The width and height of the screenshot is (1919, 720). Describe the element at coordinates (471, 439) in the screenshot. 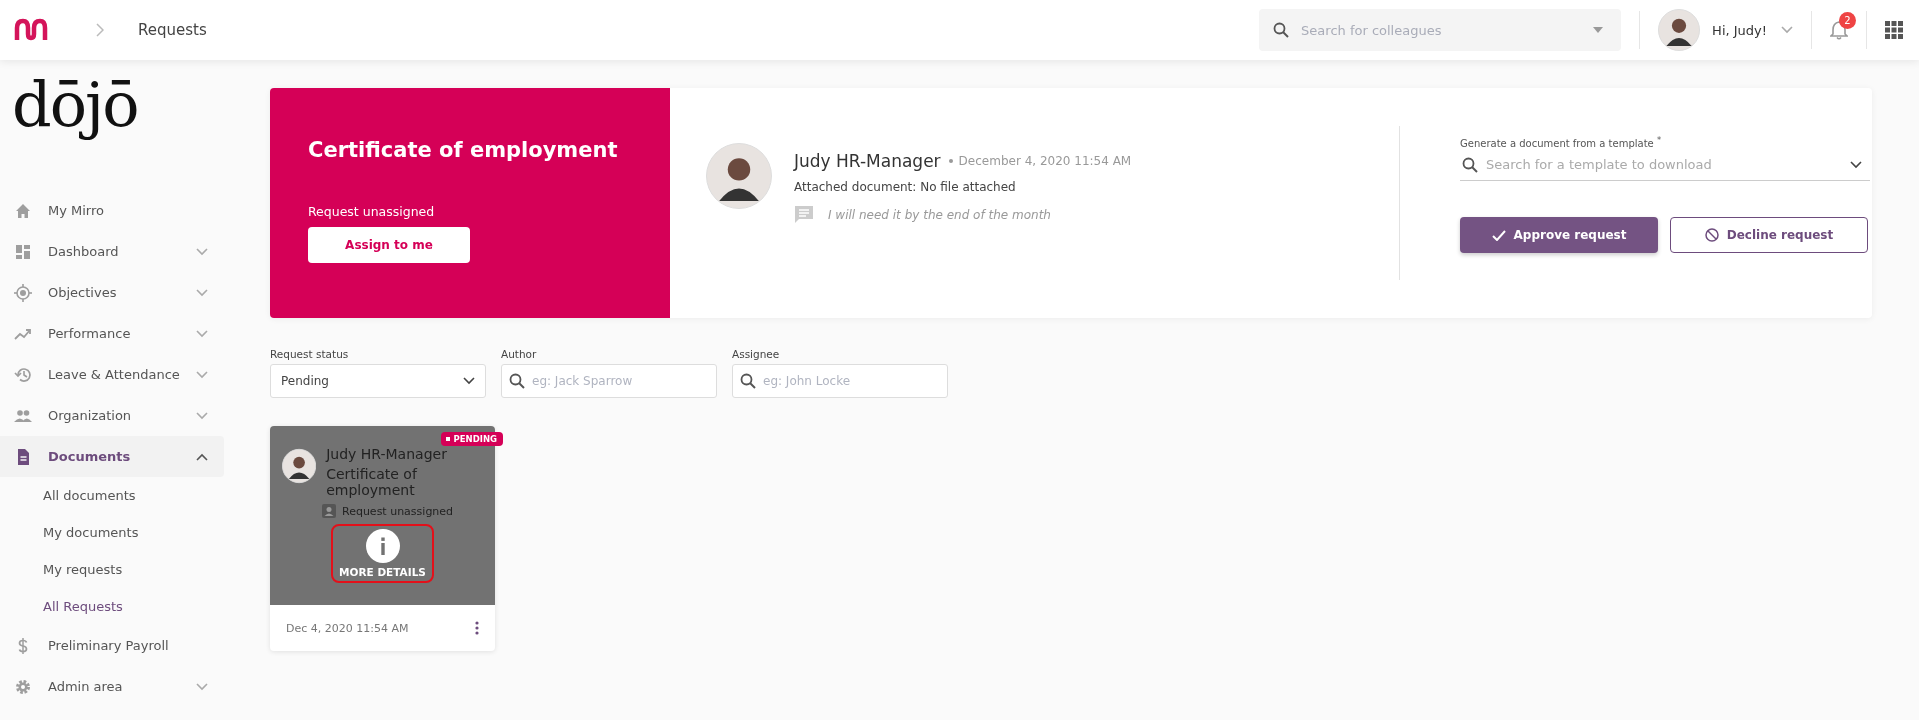

I see `status-badge: PENDING` at that location.